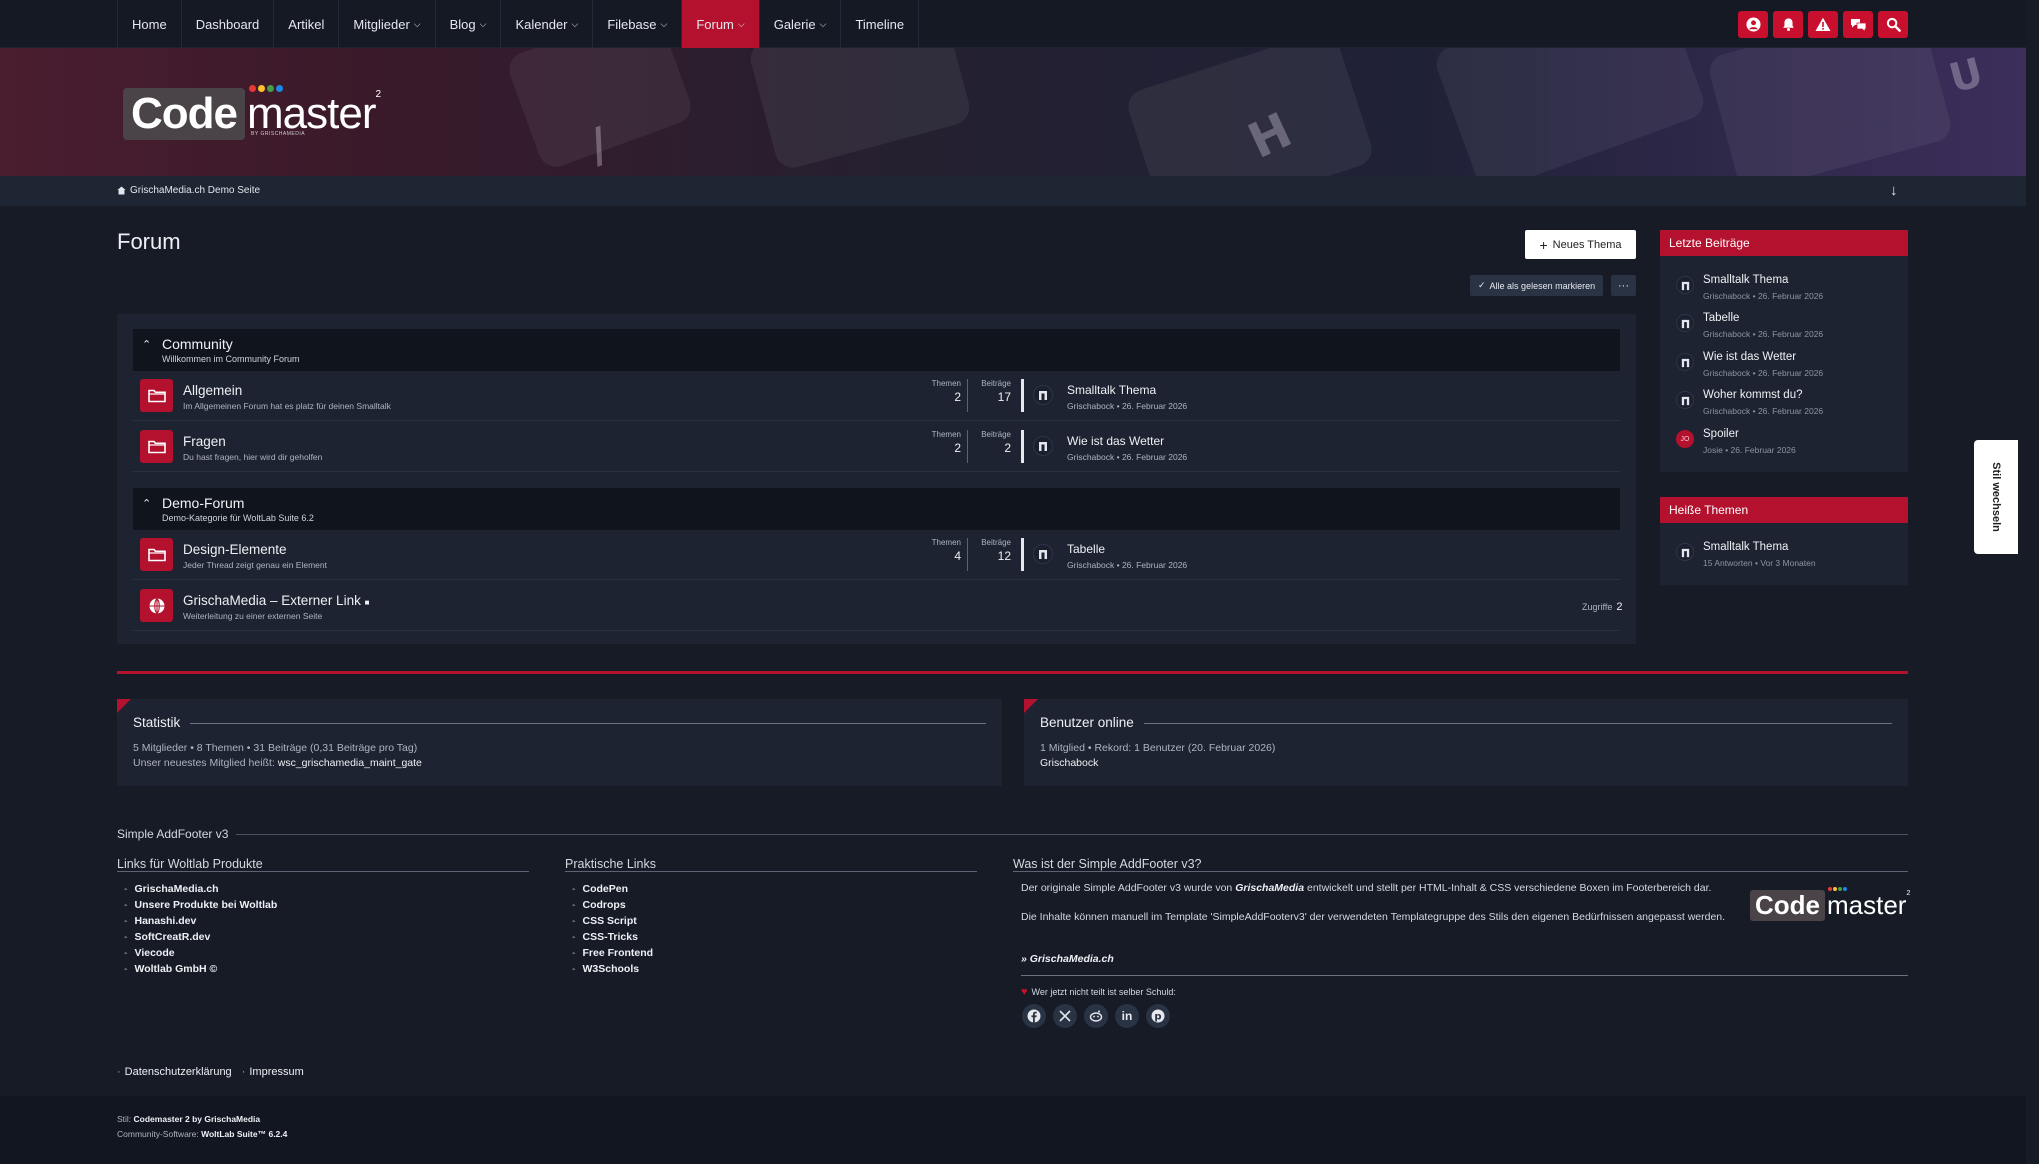 This screenshot has height=1164, width=2039. I want to click on board-name: GrischaMedia – Externer Link ■, so click(276, 600).